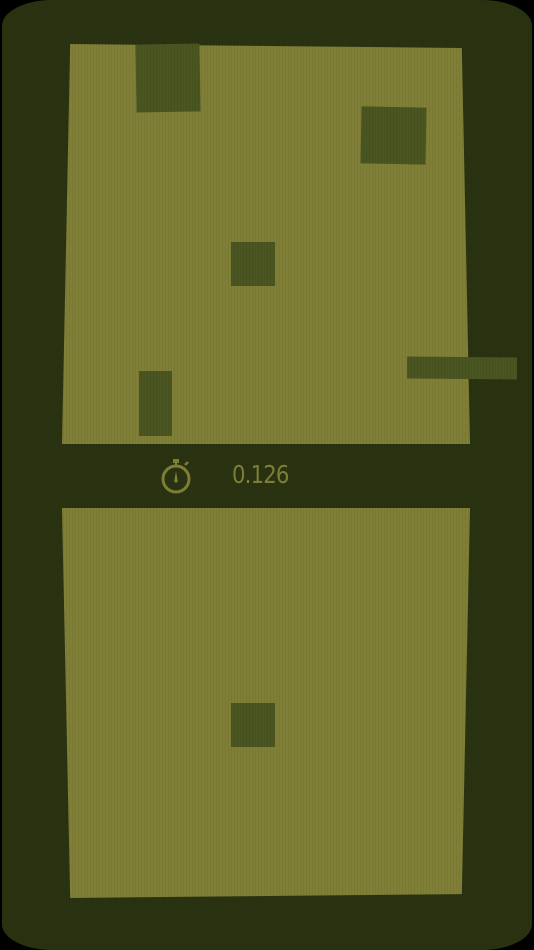 This screenshot has height=950, width=534. Describe the element at coordinates (260, 474) in the screenshot. I see `timer-value: 0.126` at that location.